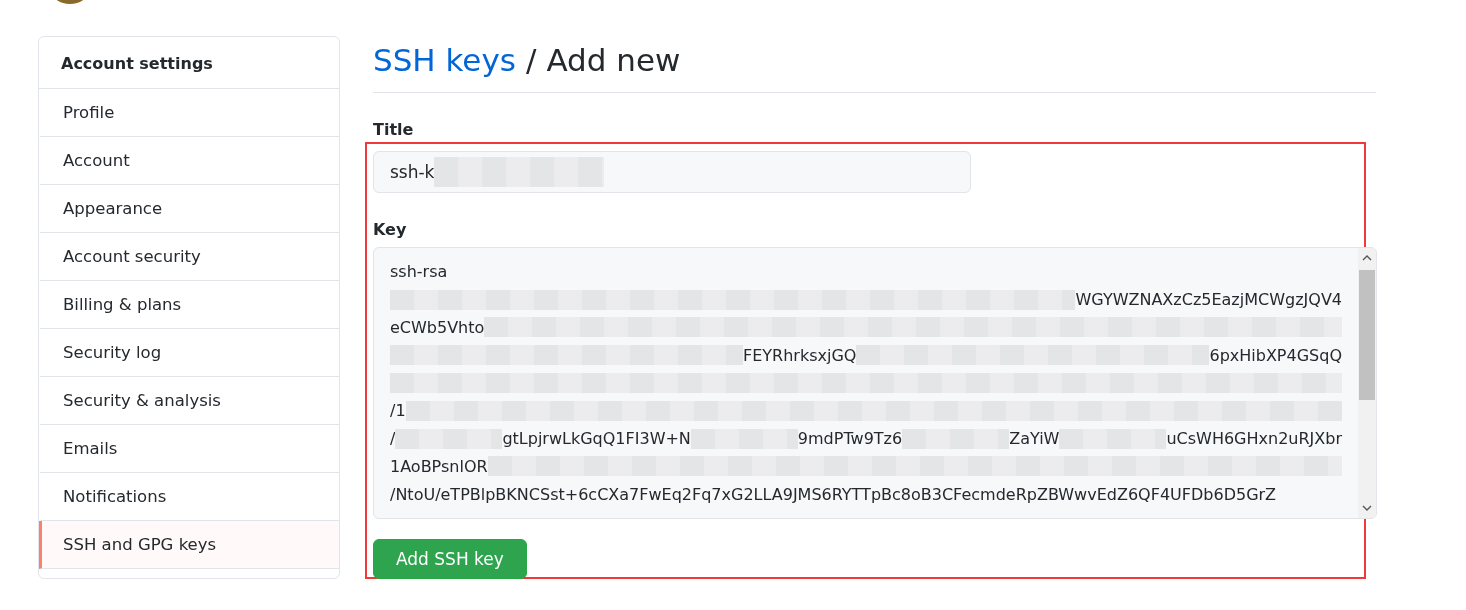  I want to click on page-title: Add new, so click(613, 60).